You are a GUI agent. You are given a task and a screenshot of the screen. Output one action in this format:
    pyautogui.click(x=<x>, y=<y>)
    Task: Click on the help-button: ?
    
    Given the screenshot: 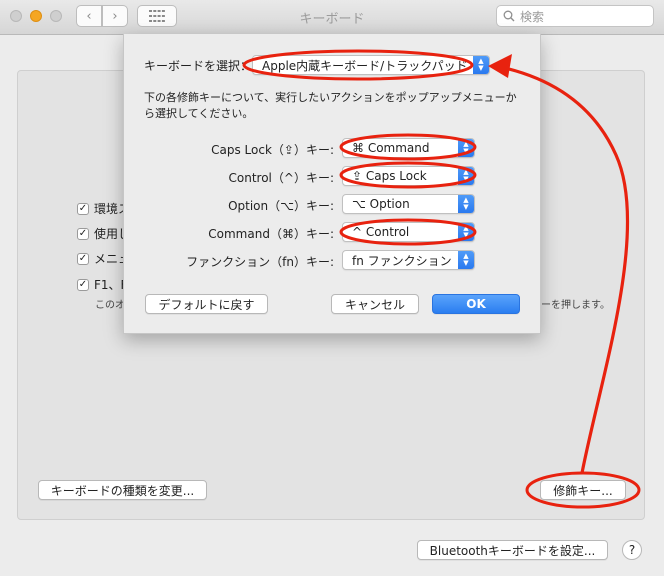 What is the action you would take?
    pyautogui.click(x=632, y=550)
    